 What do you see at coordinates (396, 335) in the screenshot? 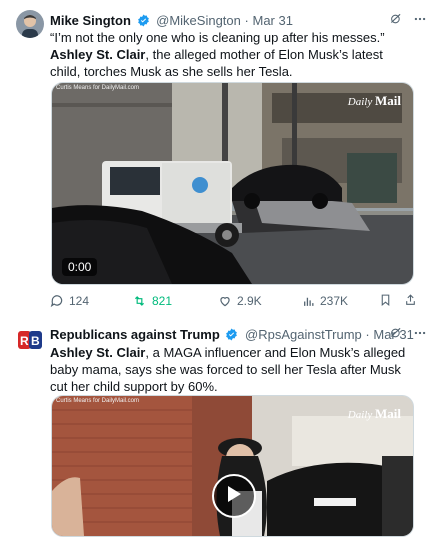
I see `grok-icon` at bounding box center [396, 335].